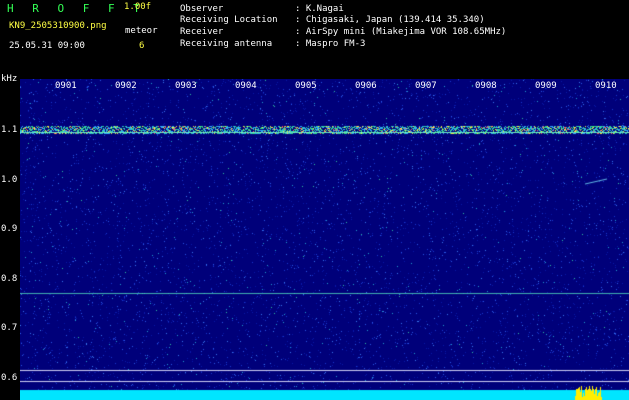 The height and width of the screenshot is (400, 629). What do you see at coordinates (66, 86) in the screenshot?
I see `time-tick-0901: 0901` at bounding box center [66, 86].